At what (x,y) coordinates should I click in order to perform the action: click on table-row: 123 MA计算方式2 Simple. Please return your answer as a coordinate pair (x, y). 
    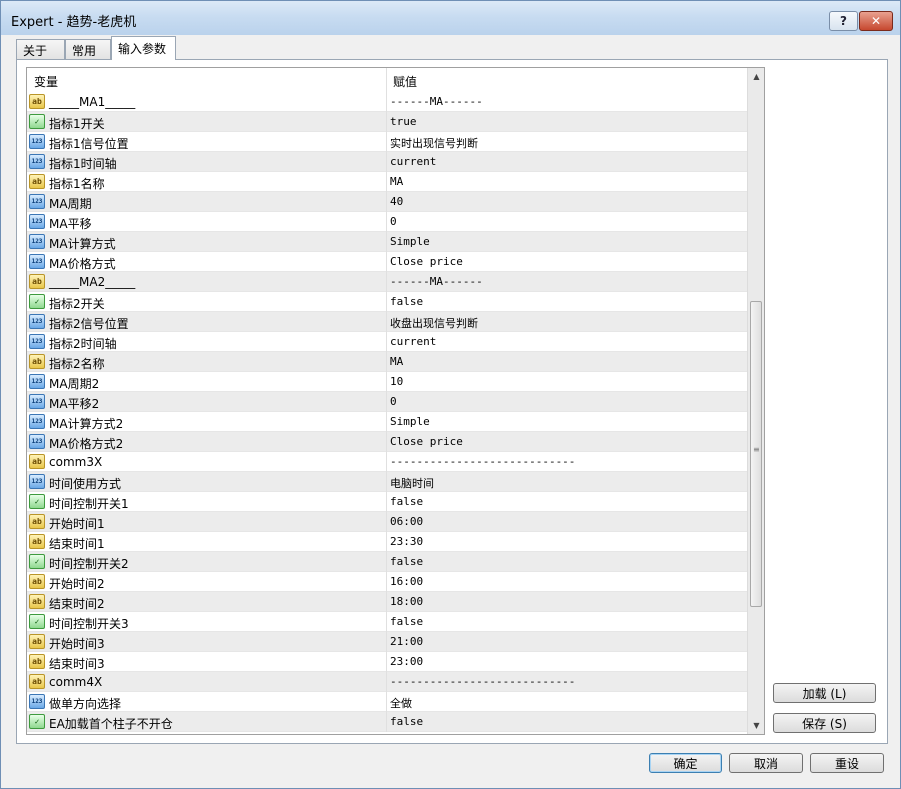
    Looking at the image, I should click on (387, 422).